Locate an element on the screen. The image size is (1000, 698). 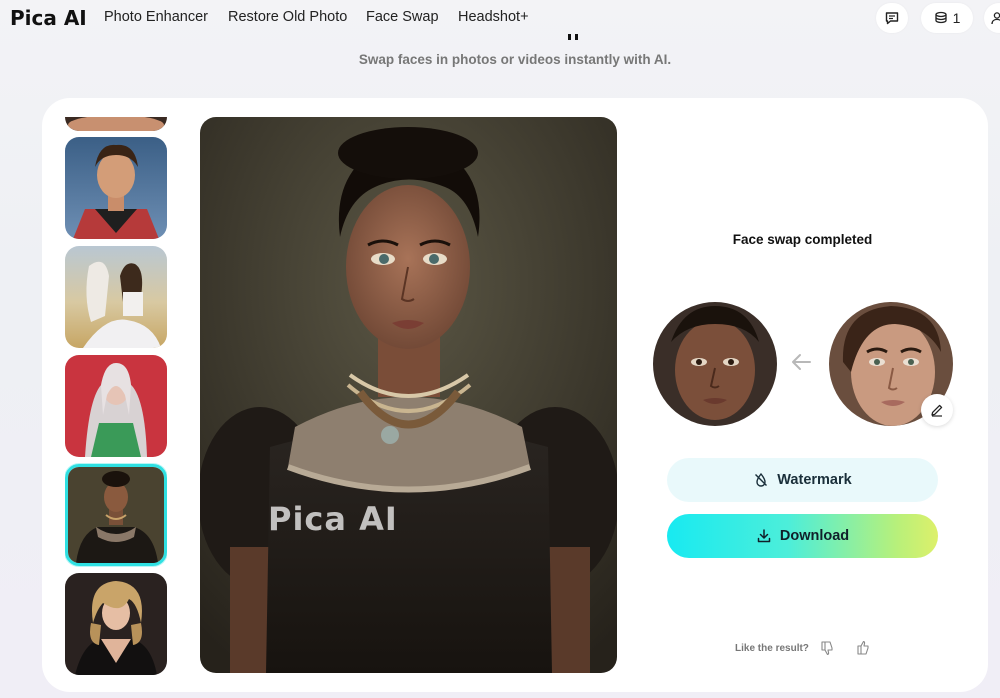
credits-button: 1 is located at coordinates (947, 18).